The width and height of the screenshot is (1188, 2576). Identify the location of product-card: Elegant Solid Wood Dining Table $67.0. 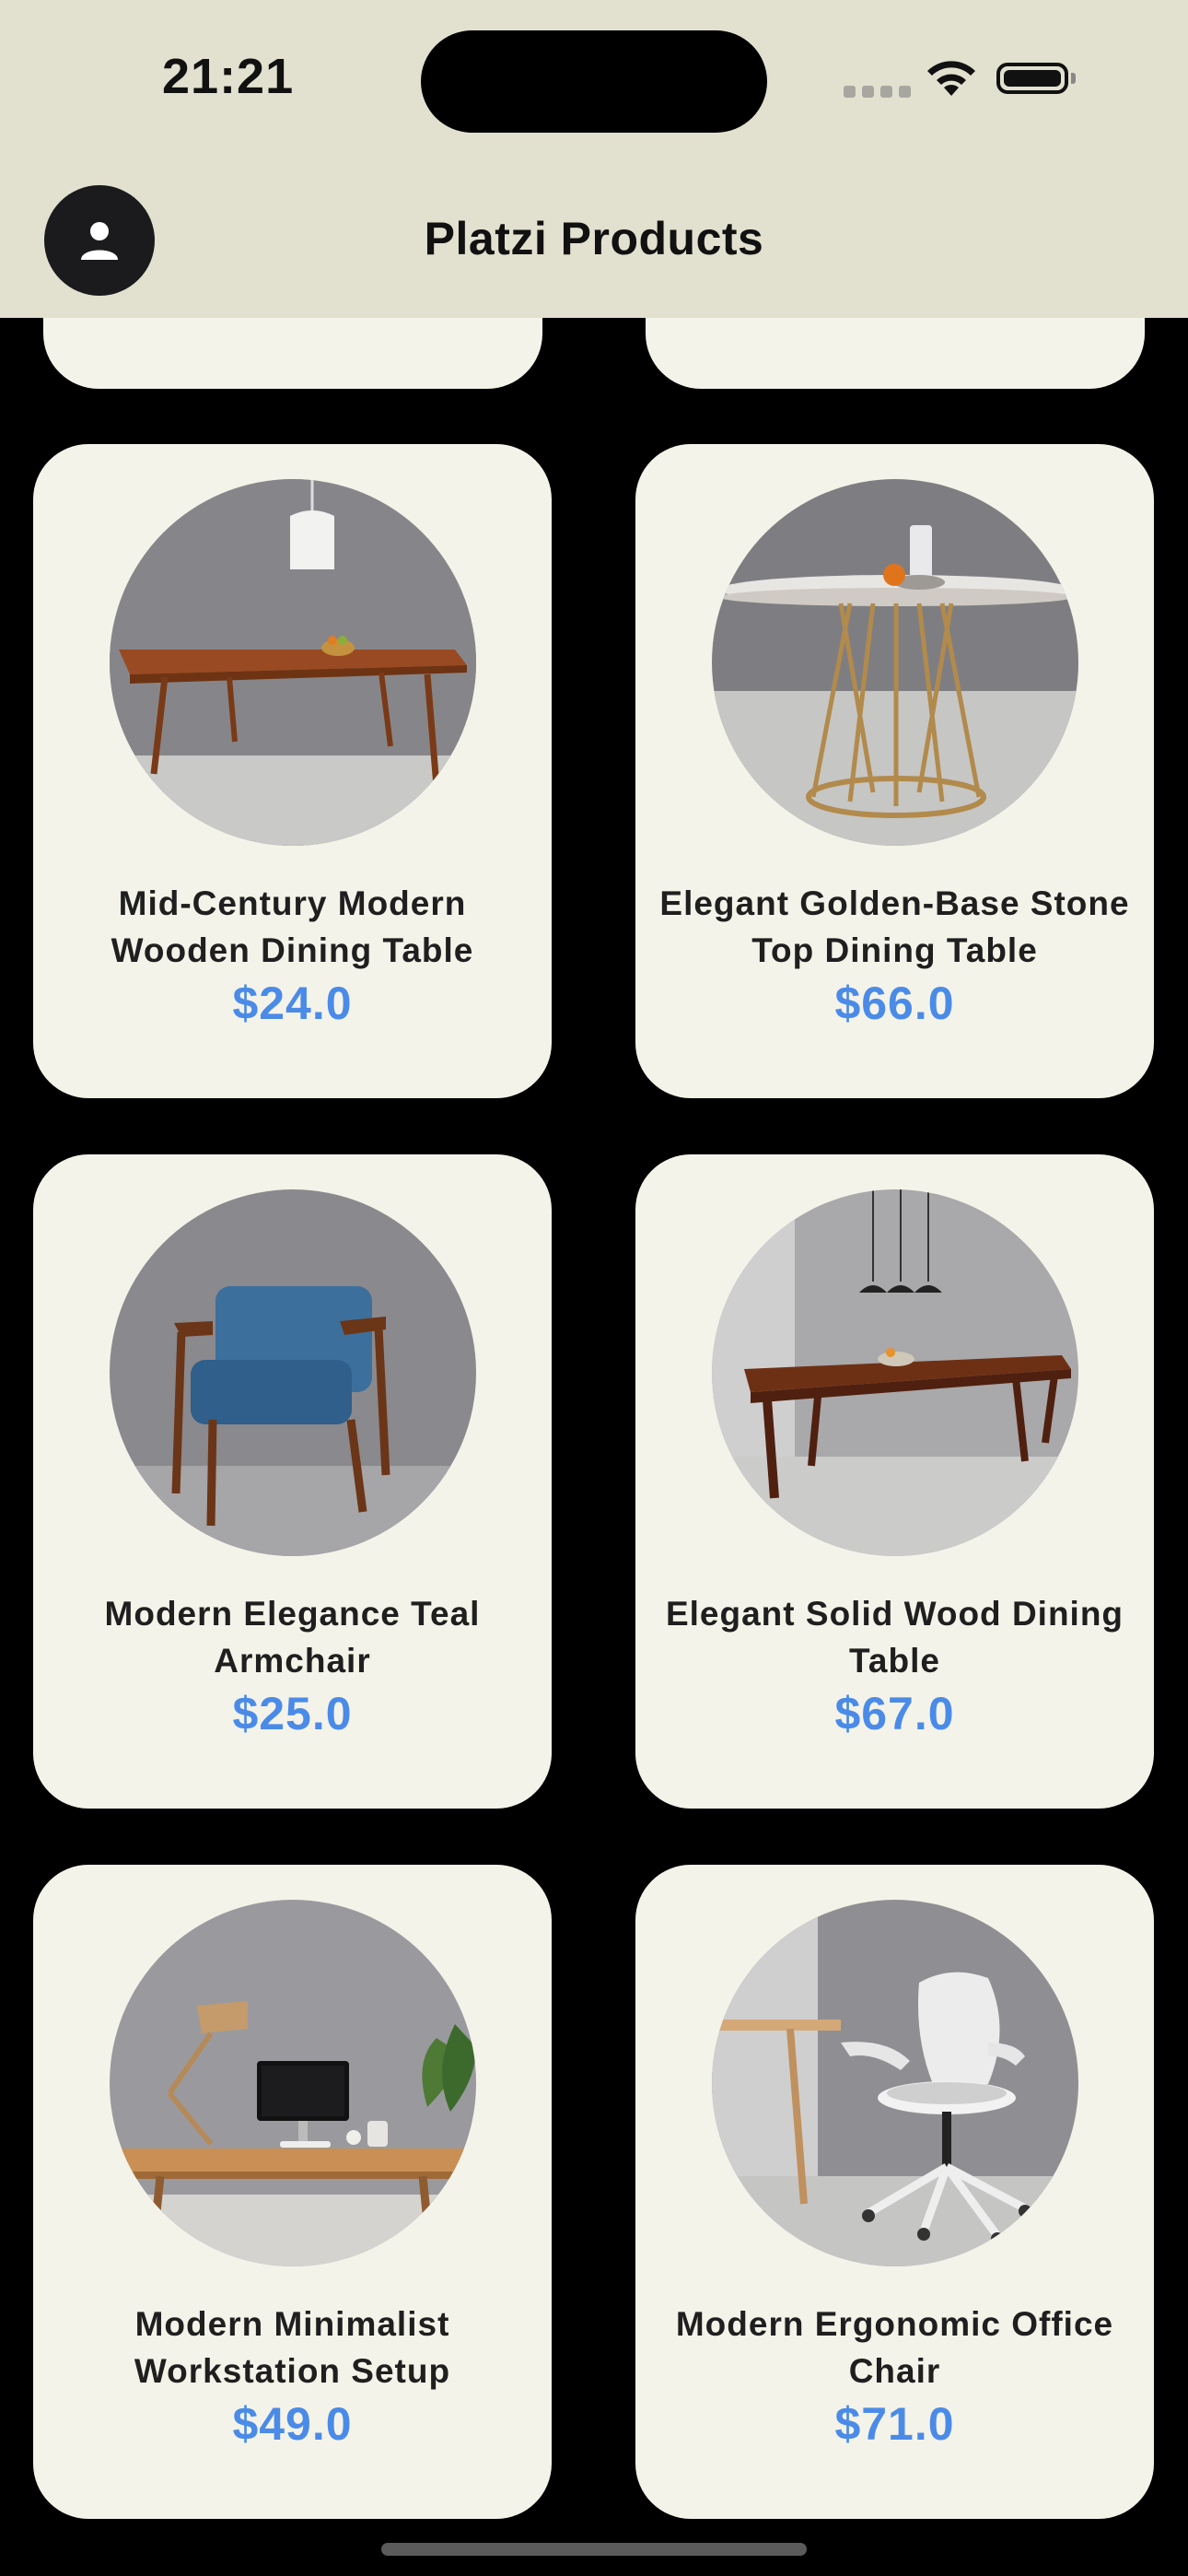
(894, 1481).